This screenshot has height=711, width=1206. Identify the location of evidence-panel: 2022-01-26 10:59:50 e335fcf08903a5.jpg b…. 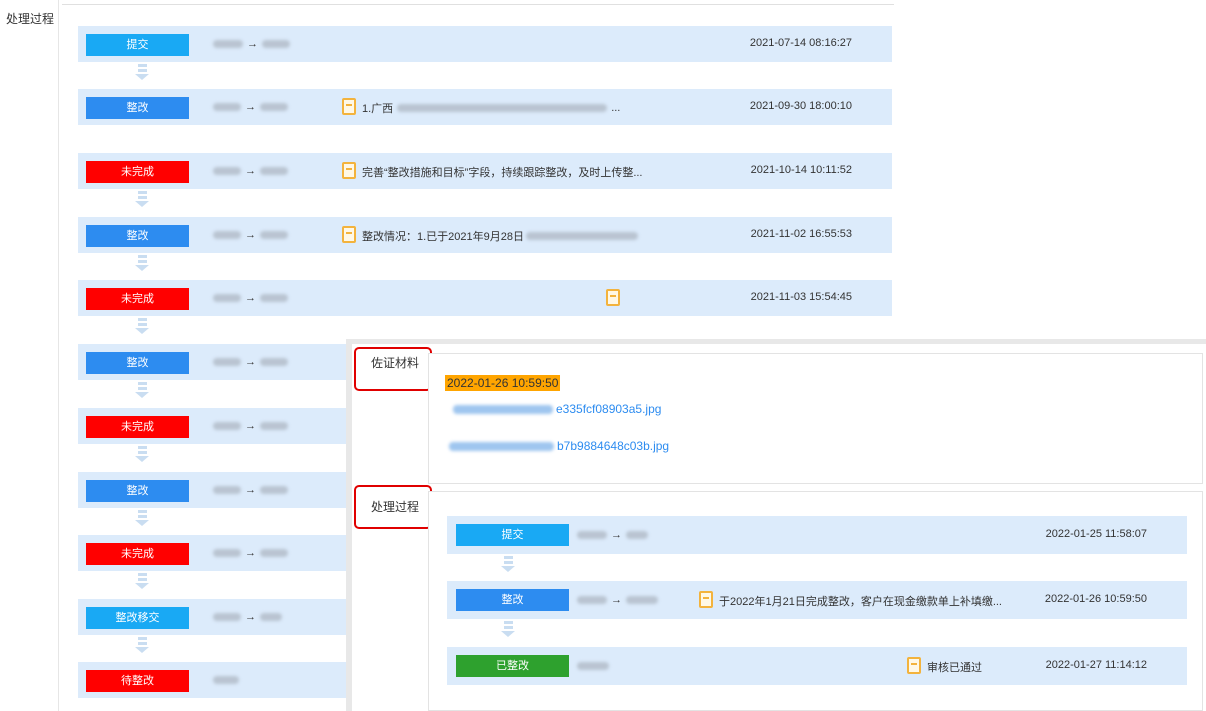
(815, 418).